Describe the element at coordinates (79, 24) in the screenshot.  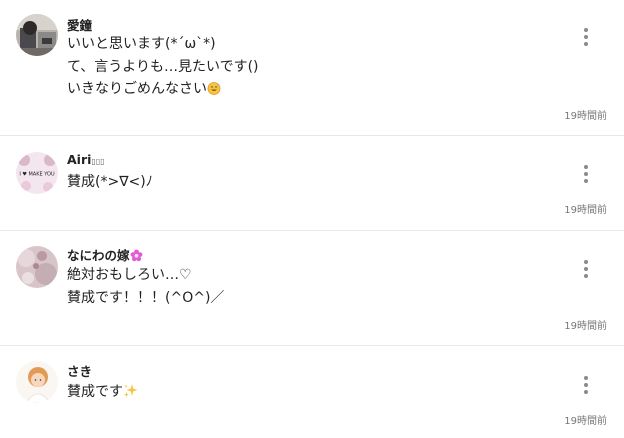
I see `username: 愛鐘` at that location.